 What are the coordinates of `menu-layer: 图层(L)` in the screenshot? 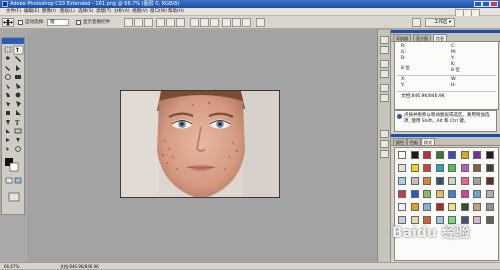 It's located at (67, 12).